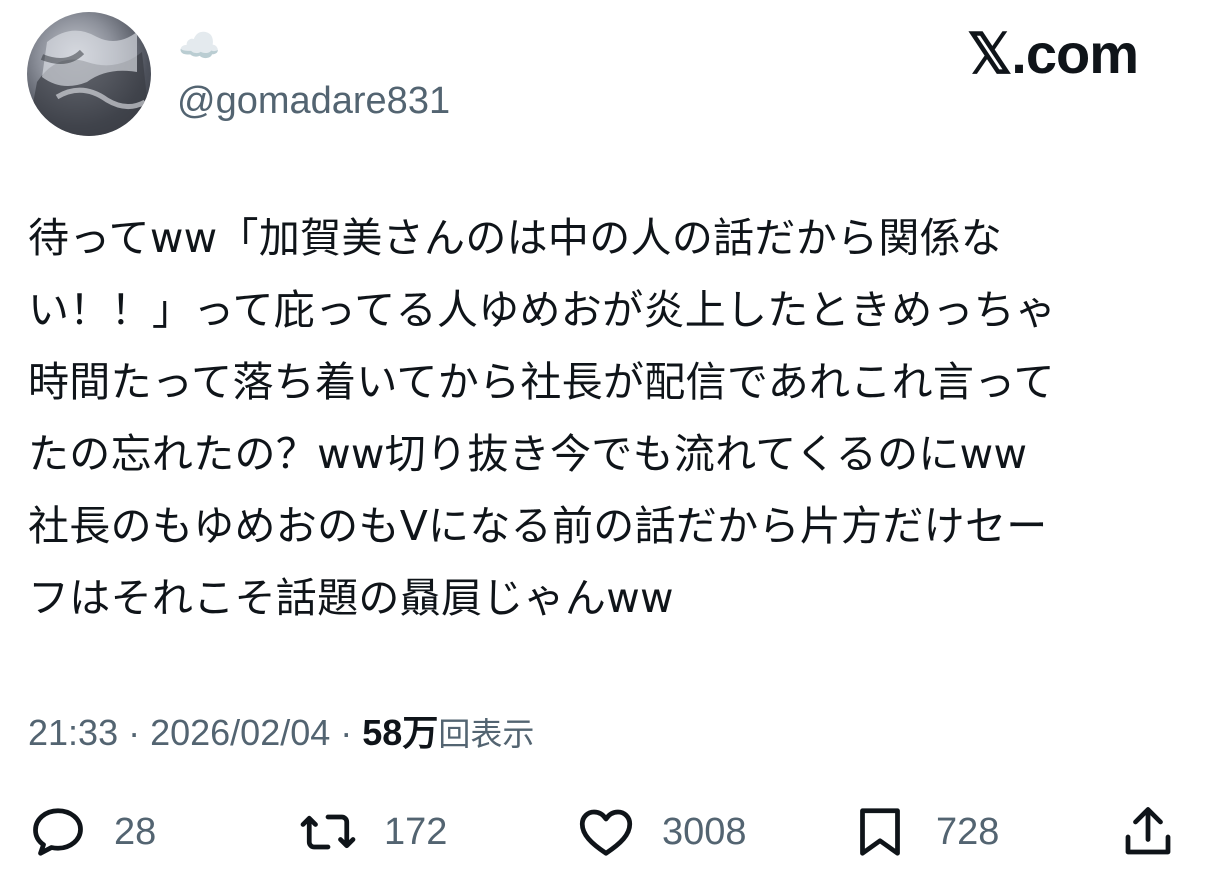 This screenshot has width=1206, height=884. I want to click on share-icon, so click(1148, 831).